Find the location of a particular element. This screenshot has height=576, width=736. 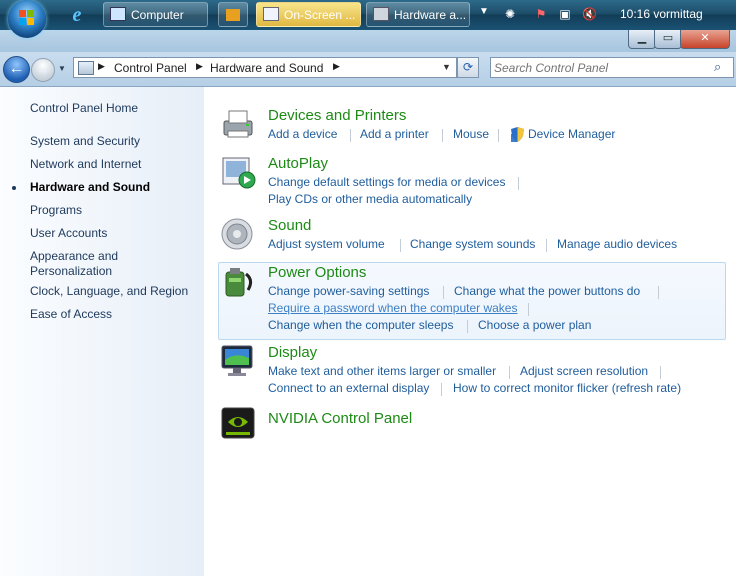

address-bar: ▶ Control Panel ▶ Hardware and Sound ▶ ▼ is located at coordinates (265, 67).